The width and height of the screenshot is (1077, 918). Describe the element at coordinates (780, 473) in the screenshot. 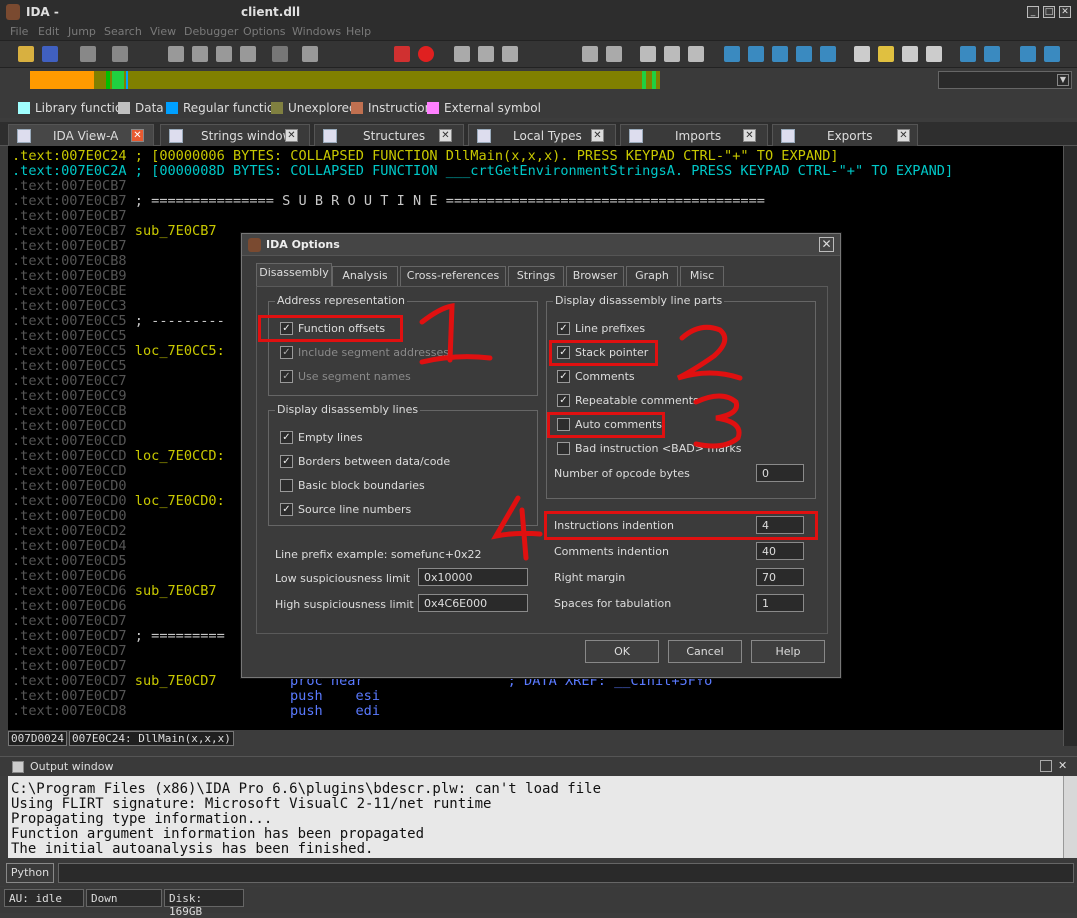

I see `opcode-bytes-field: 0` at that location.